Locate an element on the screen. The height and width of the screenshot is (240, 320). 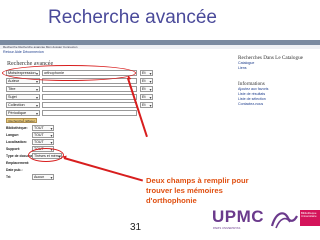
limit-row: Tri: Aucun is located at coordinates (51, 177).